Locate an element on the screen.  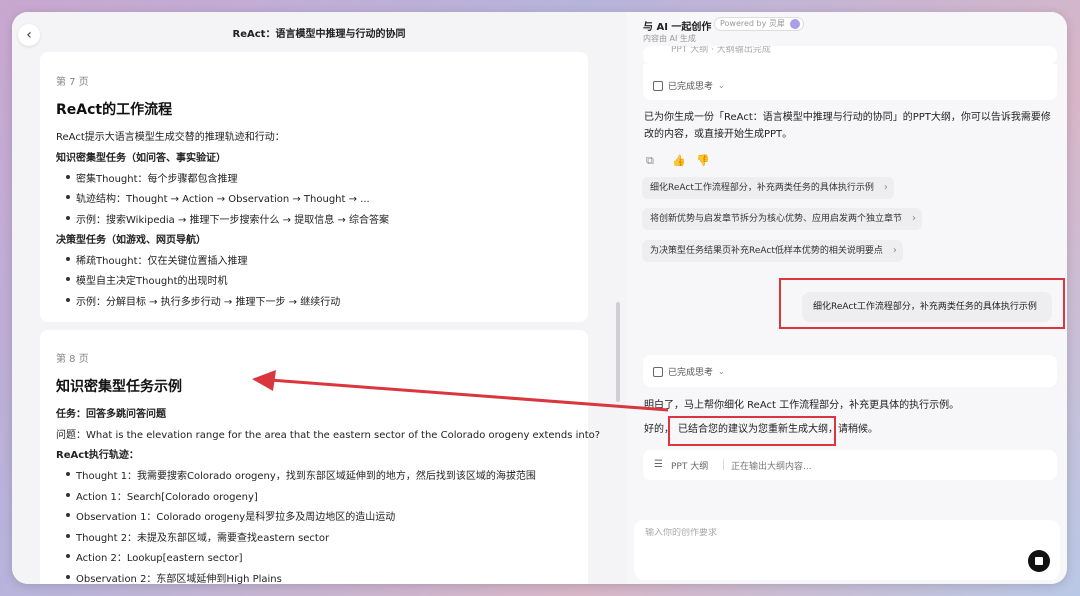
page-heading: 知识密集型任务示例 is located at coordinates (119, 387).